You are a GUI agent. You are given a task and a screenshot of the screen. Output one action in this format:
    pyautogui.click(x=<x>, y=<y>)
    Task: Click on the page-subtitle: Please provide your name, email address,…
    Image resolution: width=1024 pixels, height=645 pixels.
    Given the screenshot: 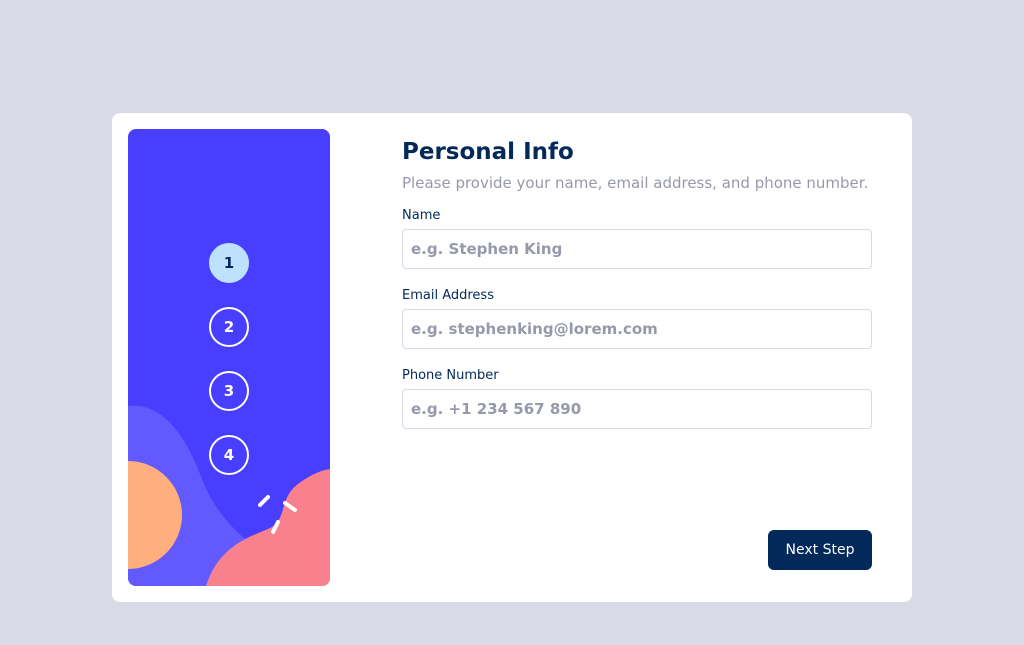 What is the action you would take?
    pyautogui.click(x=635, y=183)
    